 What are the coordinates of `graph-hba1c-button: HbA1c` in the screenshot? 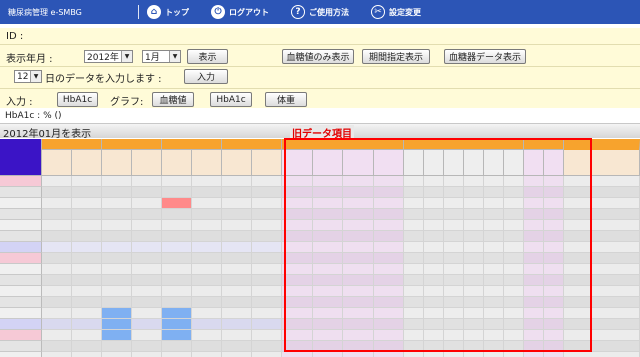 It's located at (231, 99).